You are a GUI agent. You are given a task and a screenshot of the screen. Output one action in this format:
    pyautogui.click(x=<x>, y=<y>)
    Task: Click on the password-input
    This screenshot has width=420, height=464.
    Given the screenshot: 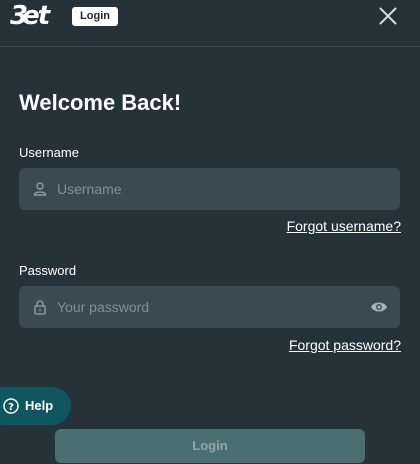 What is the action you would take?
    pyautogui.click(x=207, y=307)
    